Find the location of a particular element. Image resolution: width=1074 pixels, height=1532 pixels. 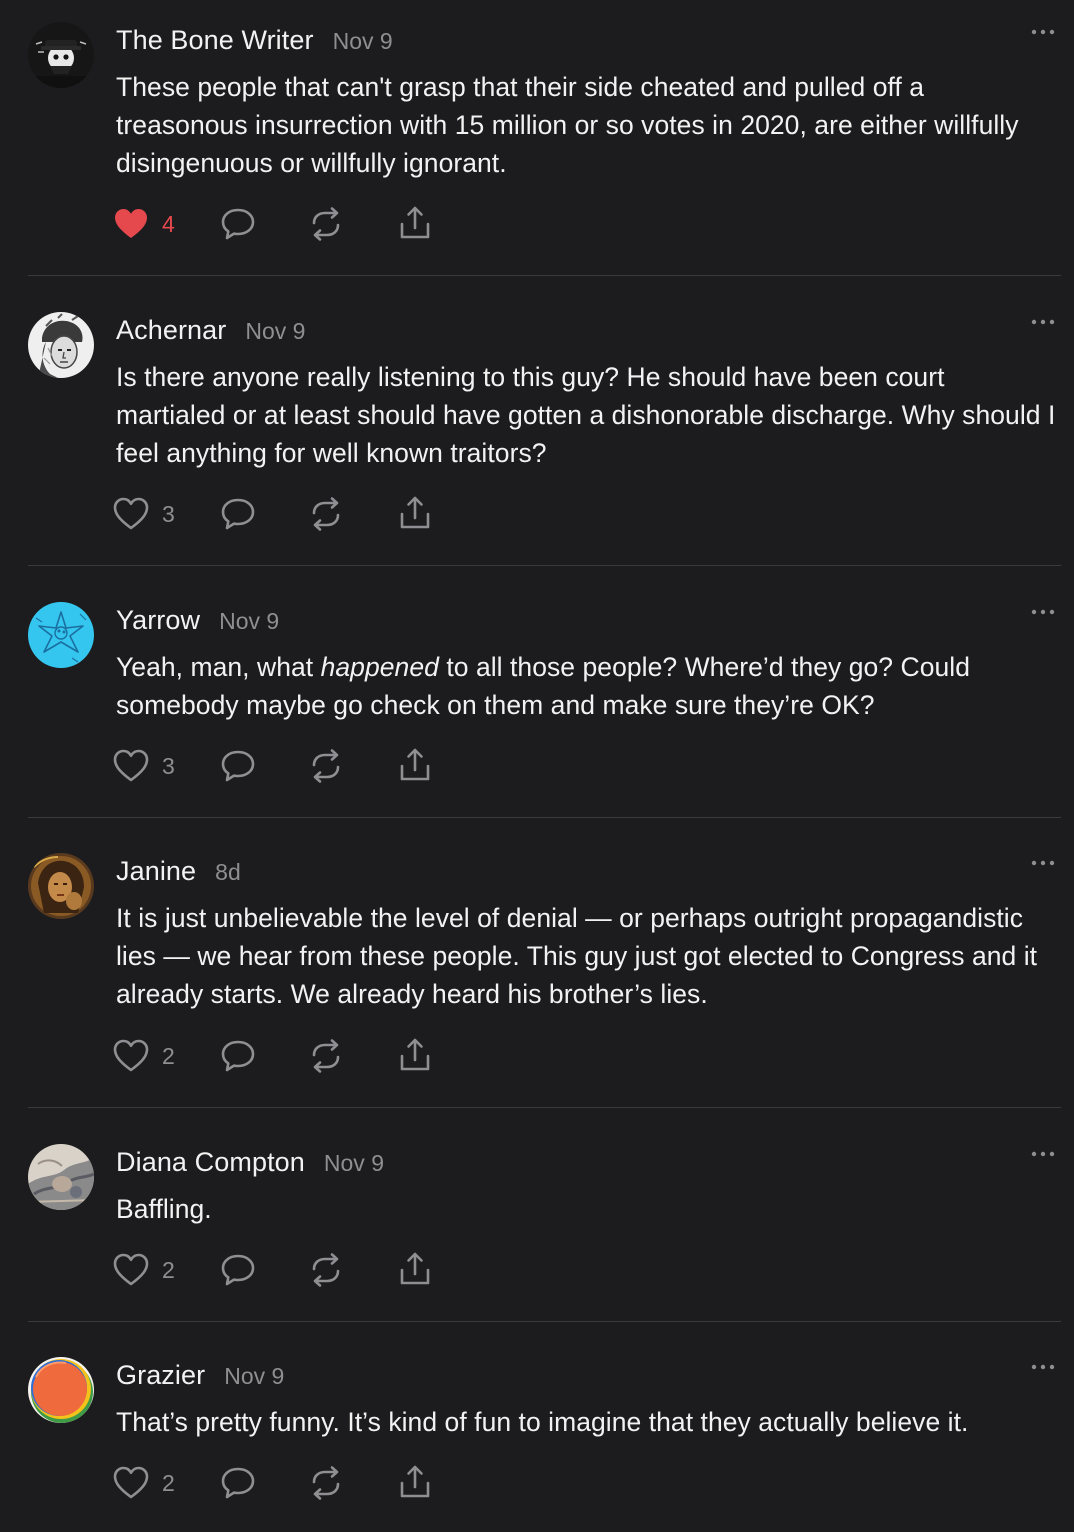

janine-avatar-icon is located at coordinates (61, 886).